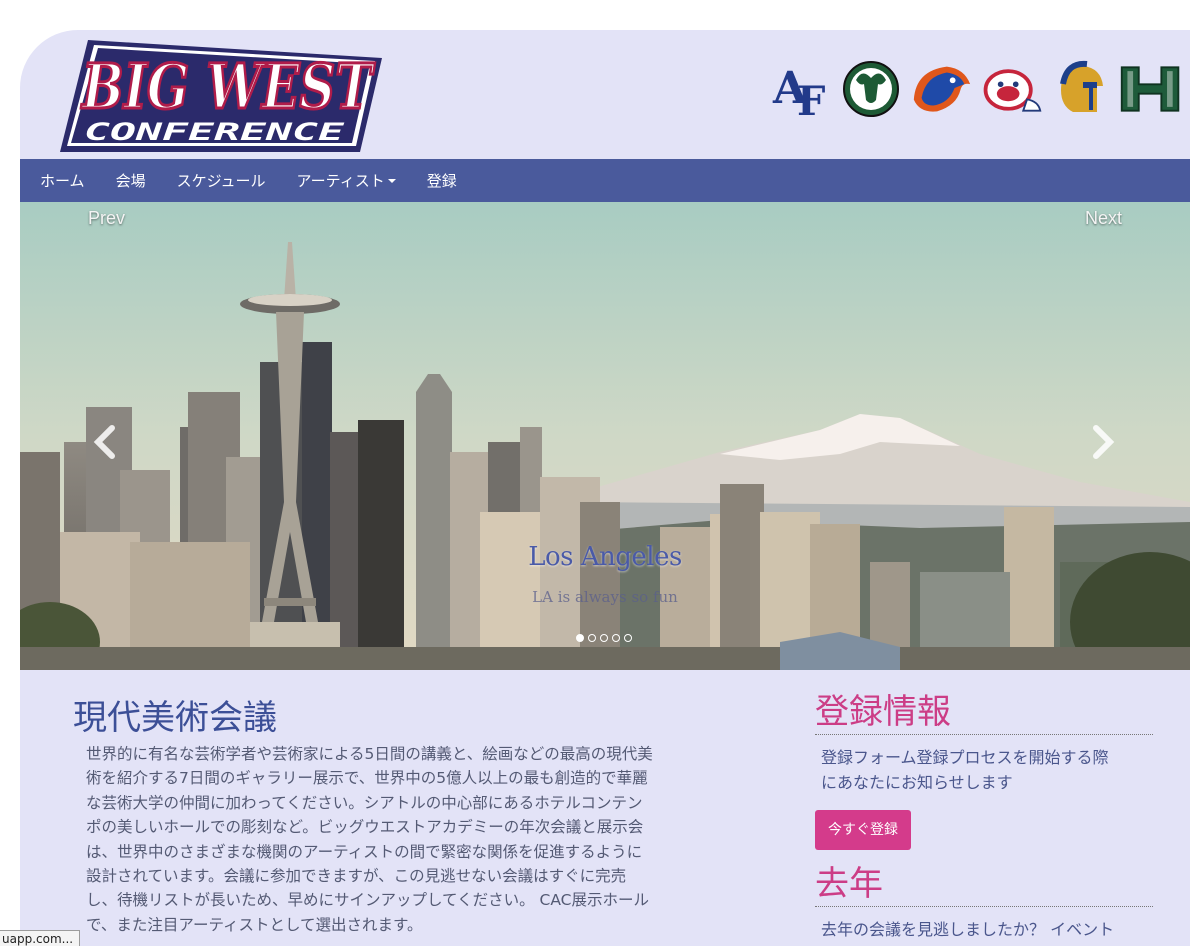 This screenshot has width=1201, height=946. Describe the element at coordinates (1011, 89) in the screenshot. I see `fresno-state-bulldog-logo` at that location.